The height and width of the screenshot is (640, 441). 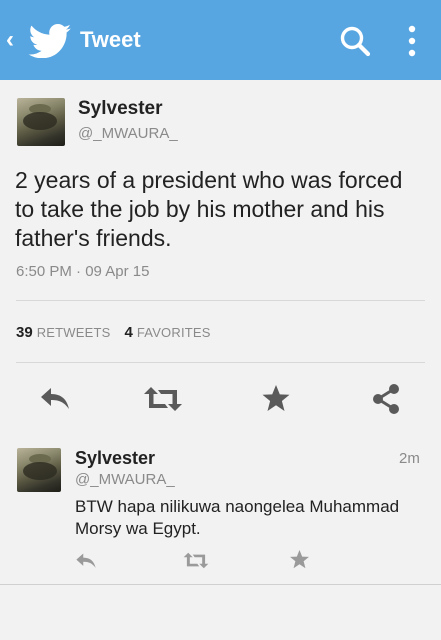 I want to click on author-handle: @_MWAURA_, so click(x=128, y=133).